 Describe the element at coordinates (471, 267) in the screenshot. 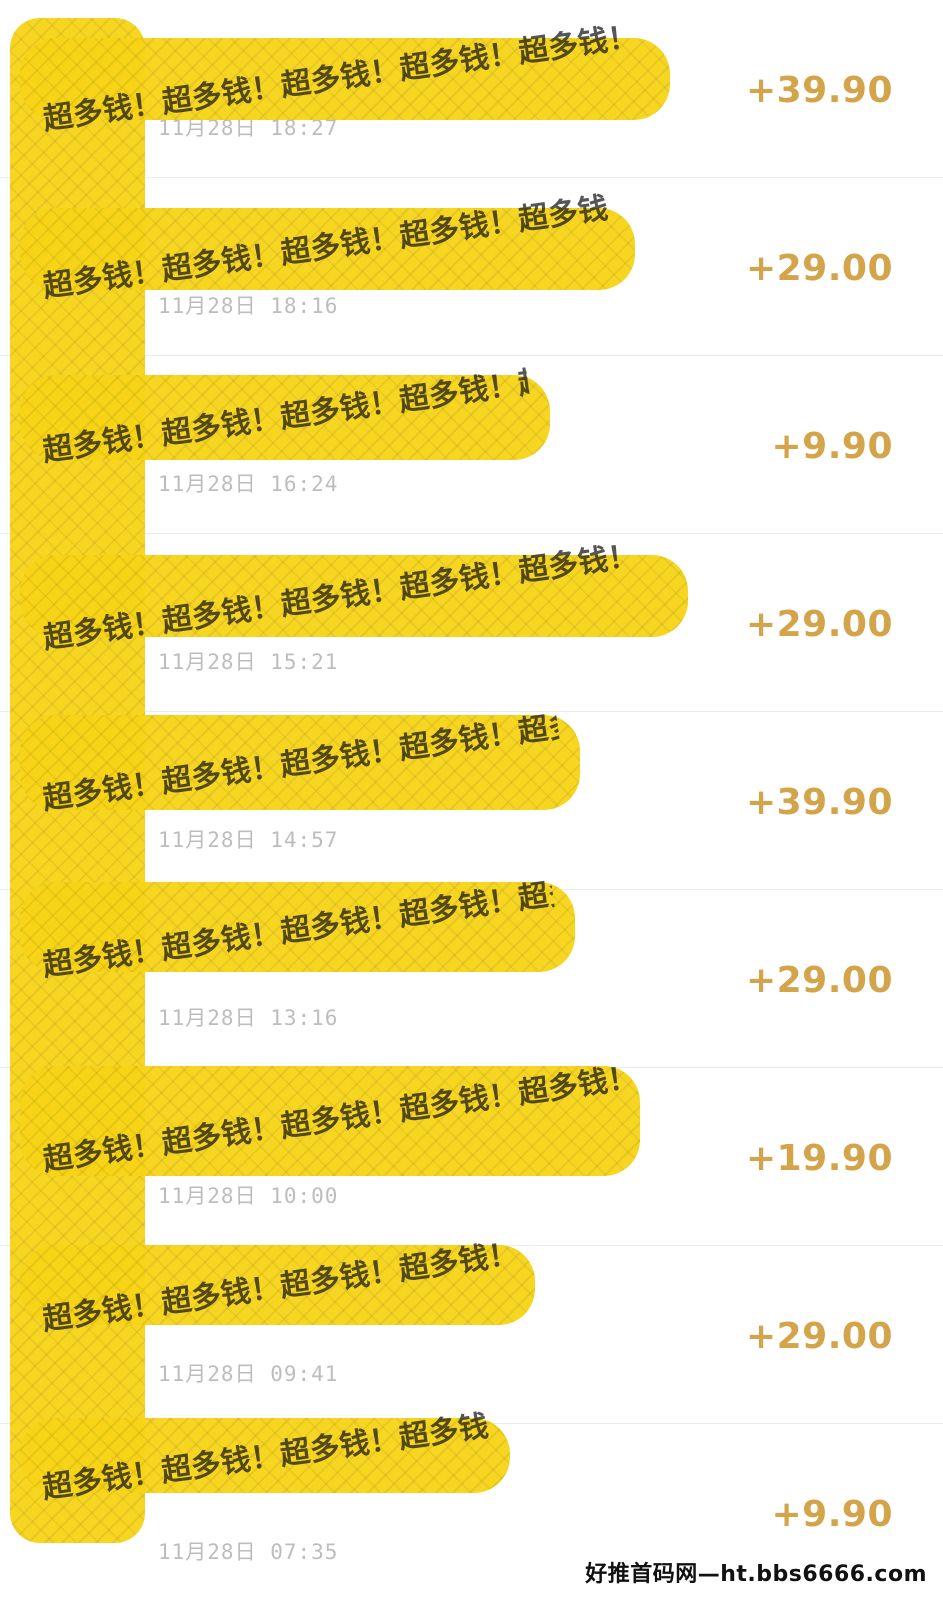

I see `transaction-row: 11月28日 18:16 +29.00` at that location.